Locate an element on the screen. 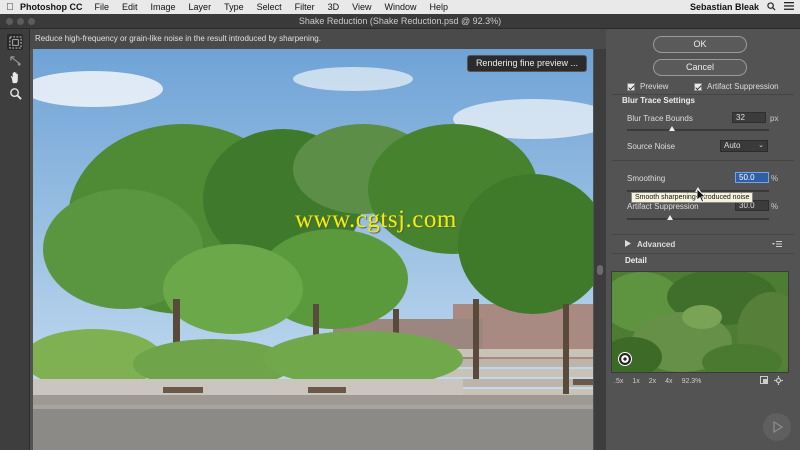  menu-filter: Filter is located at coordinates (305, 7).